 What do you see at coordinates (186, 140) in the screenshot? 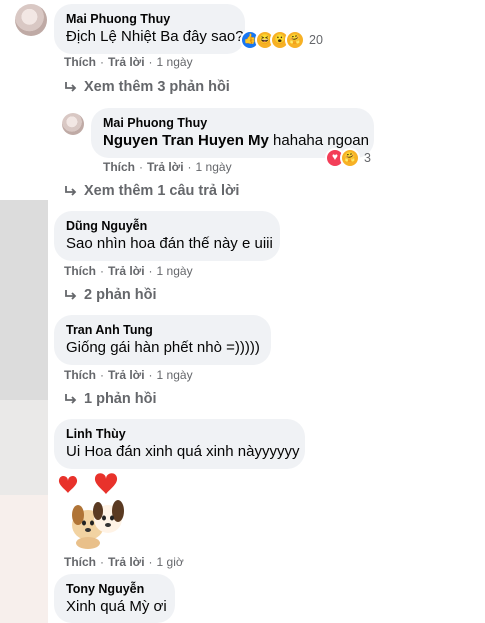
I see `mention-link: Nguyen Tran Huyen My` at bounding box center [186, 140].